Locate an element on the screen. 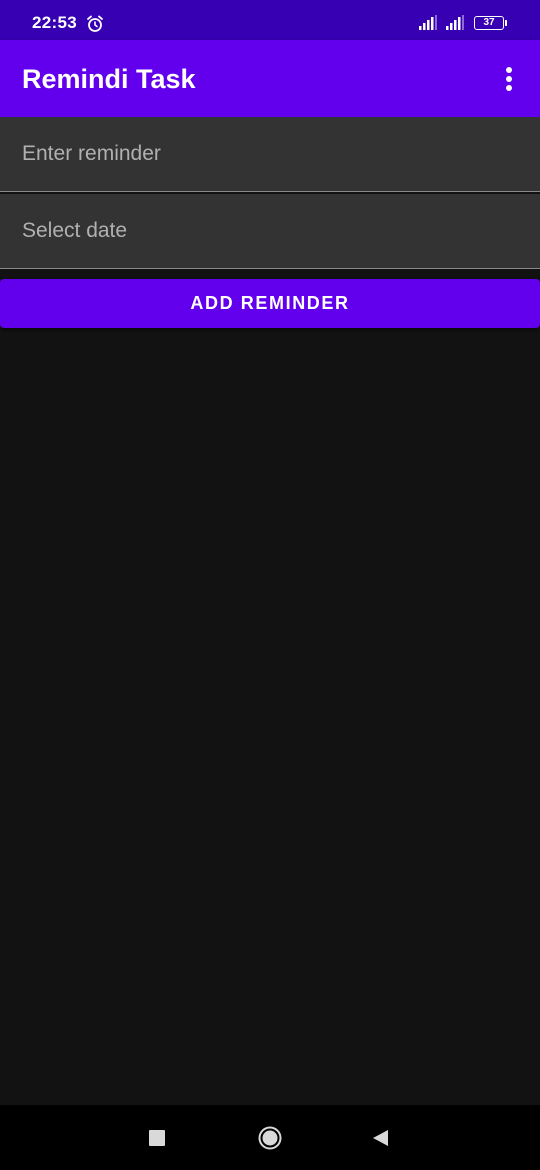 The image size is (540, 1170). app-title: Remindi Task is located at coordinates (109, 79).